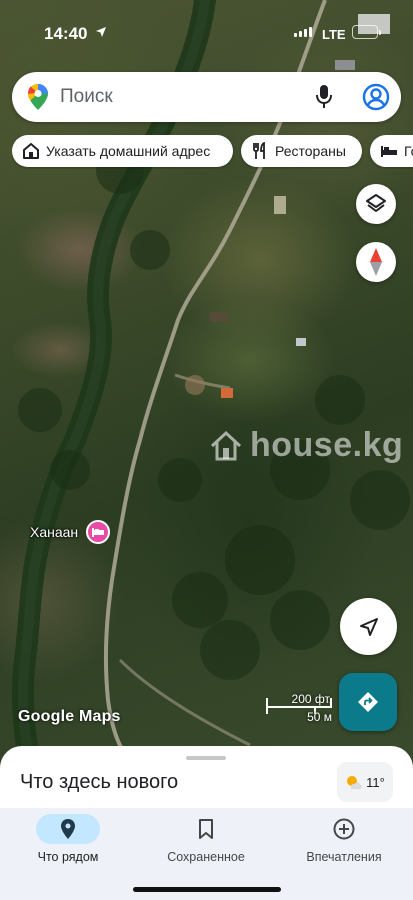 Image resolution: width=413 pixels, height=900 pixels. What do you see at coordinates (375, 782) in the screenshot?
I see `weather-temp: 11°` at bounding box center [375, 782].